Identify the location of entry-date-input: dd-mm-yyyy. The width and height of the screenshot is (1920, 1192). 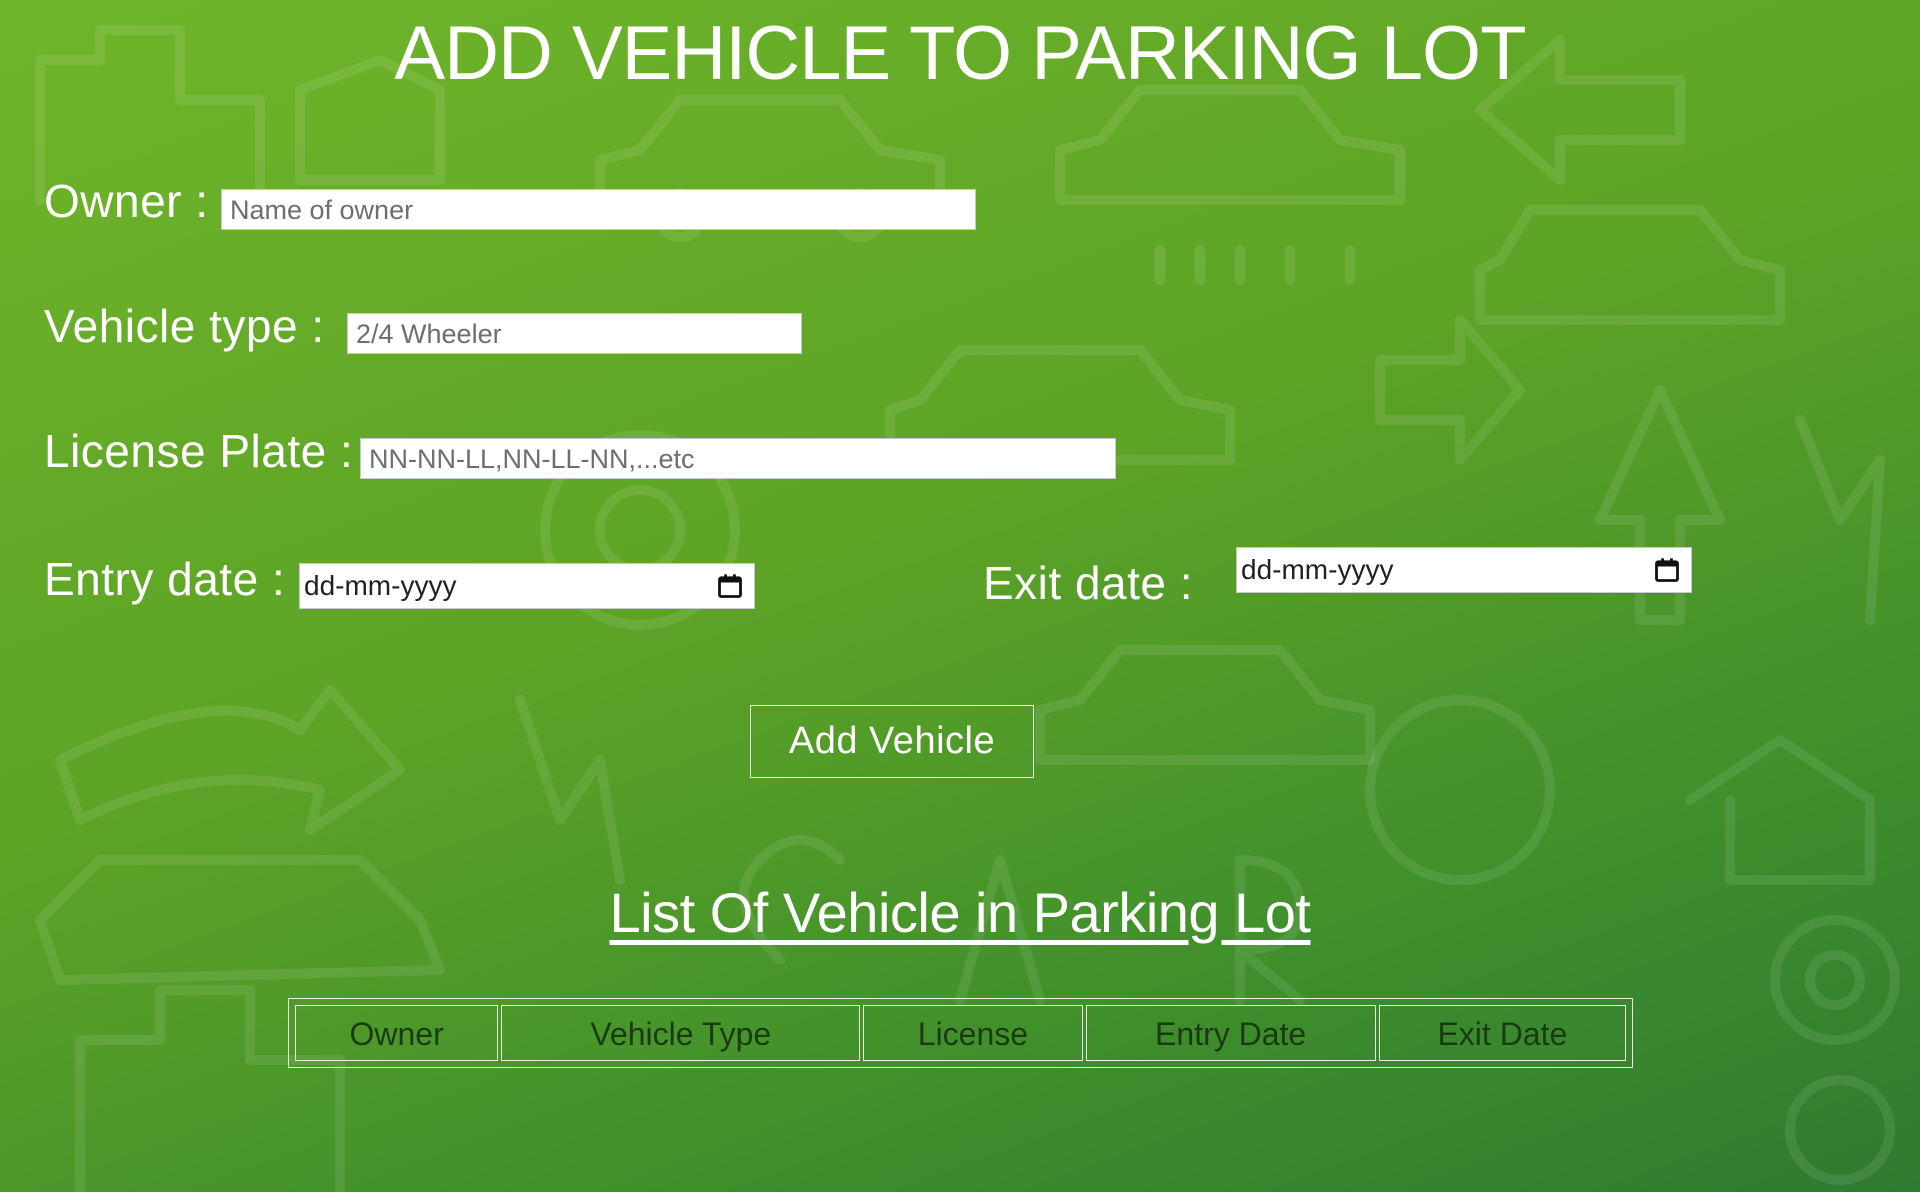
(527, 586).